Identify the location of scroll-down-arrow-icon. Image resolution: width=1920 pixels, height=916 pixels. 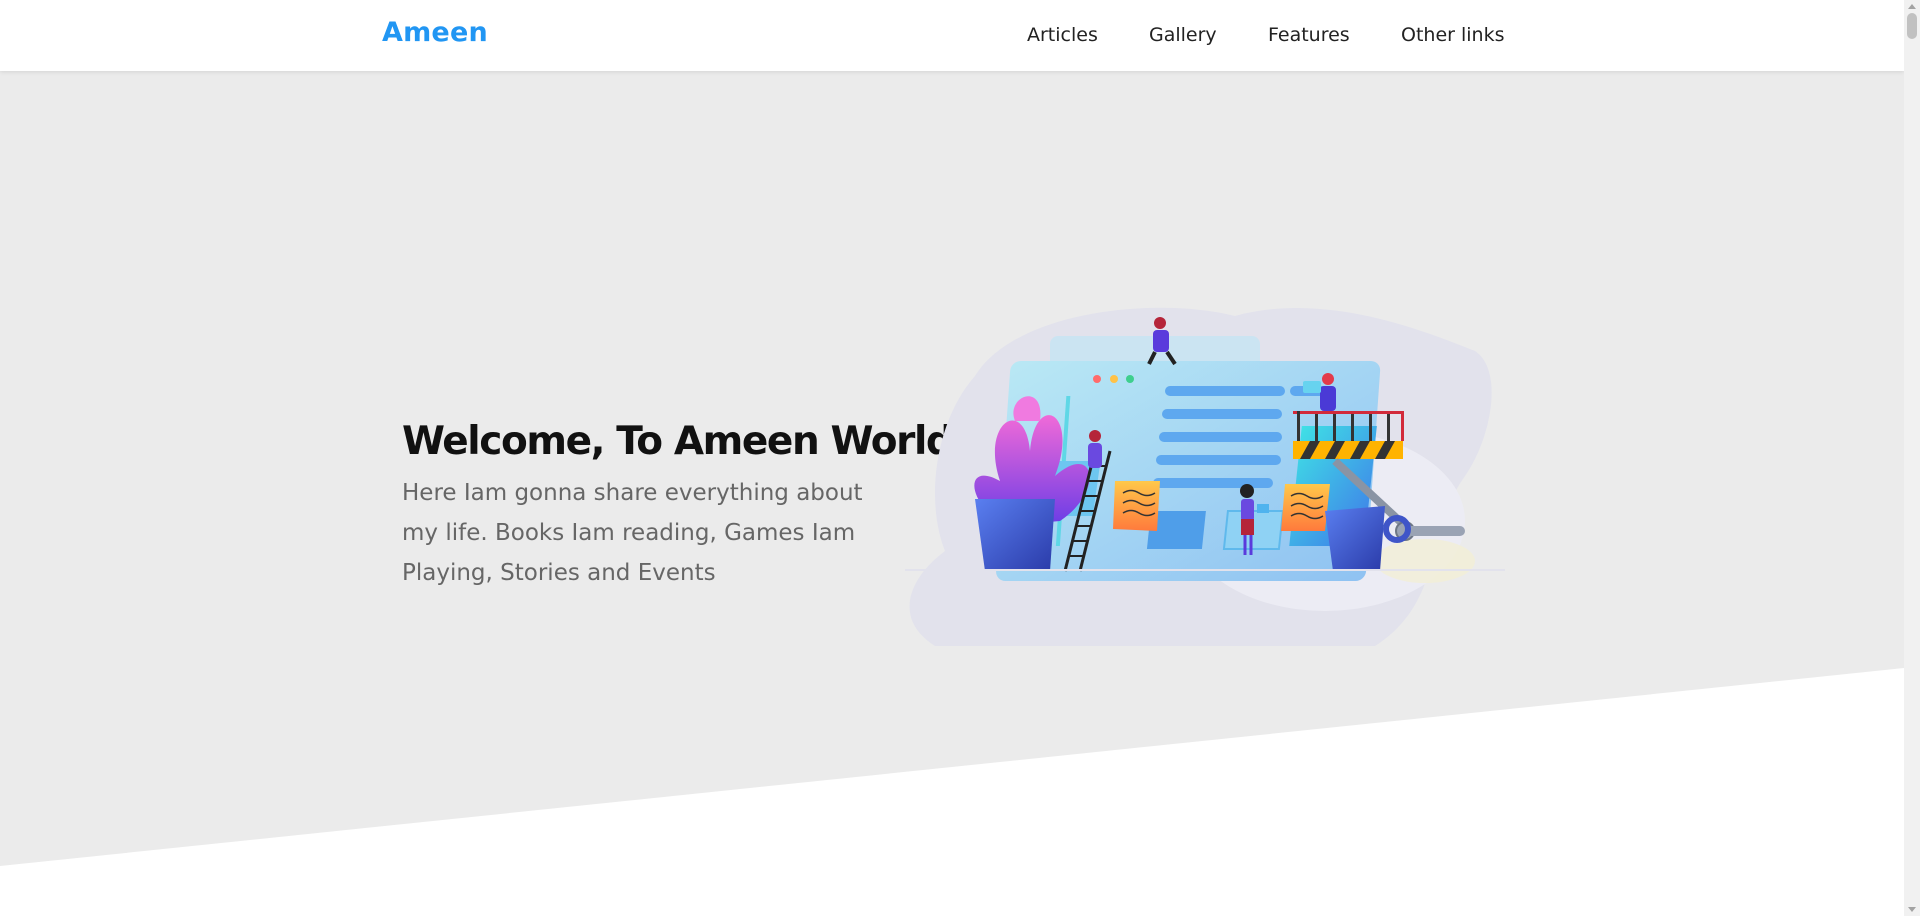
(1912, 909).